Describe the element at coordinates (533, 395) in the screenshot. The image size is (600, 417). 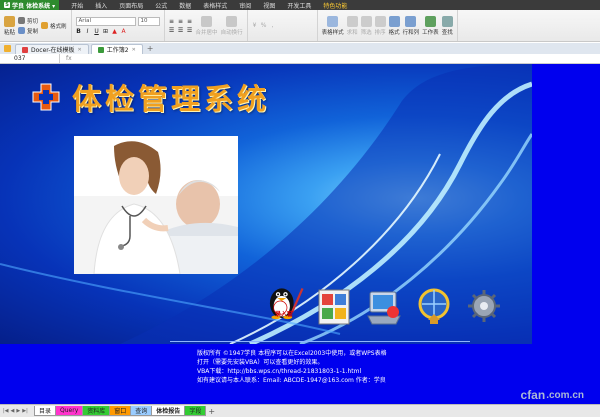
I see `watermark-brand: cfan` at that location.